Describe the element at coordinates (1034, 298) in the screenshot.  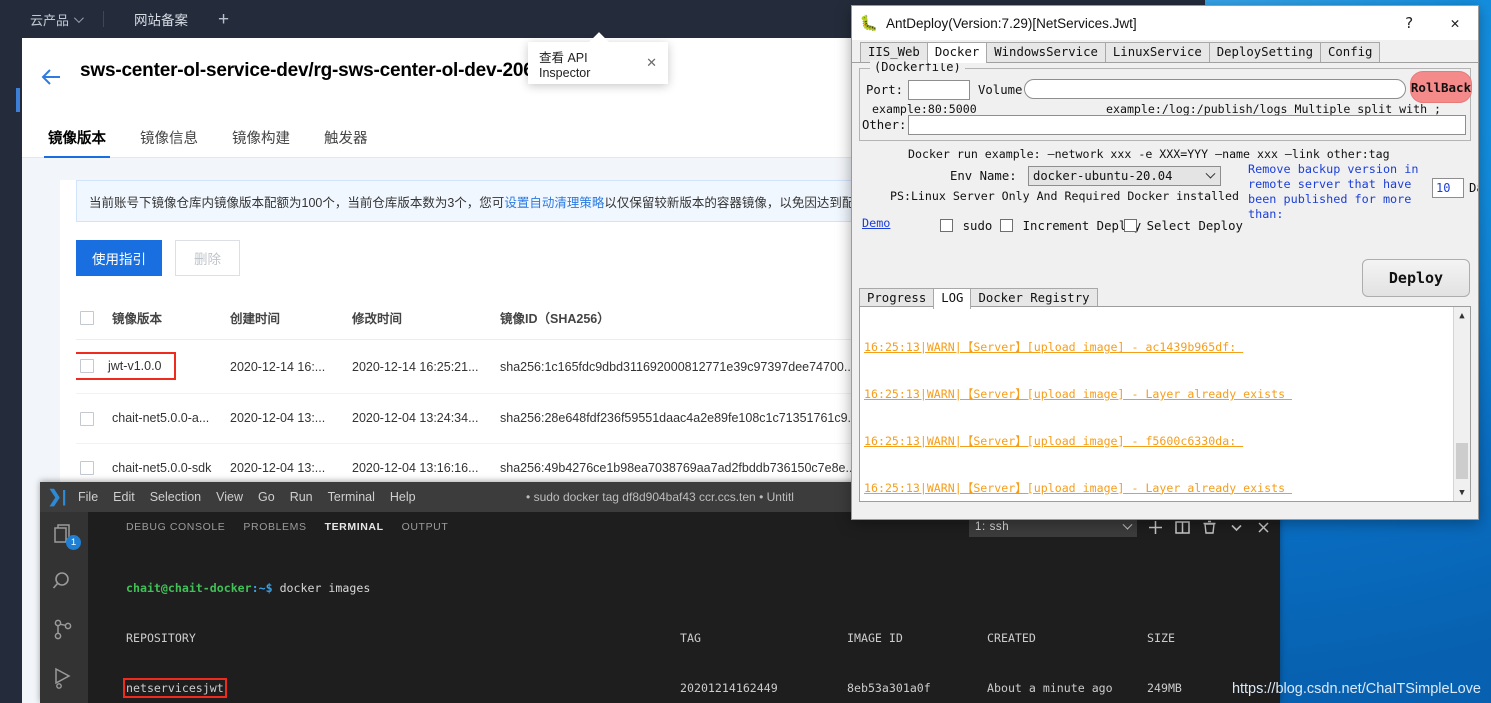
I see `tab-docker-registry: Docker Registry` at that location.